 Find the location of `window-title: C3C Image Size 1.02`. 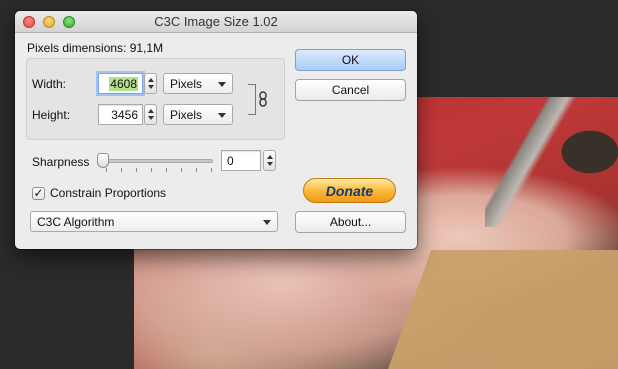

window-title: C3C Image Size 1.02 is located at coordinates (216, 21).